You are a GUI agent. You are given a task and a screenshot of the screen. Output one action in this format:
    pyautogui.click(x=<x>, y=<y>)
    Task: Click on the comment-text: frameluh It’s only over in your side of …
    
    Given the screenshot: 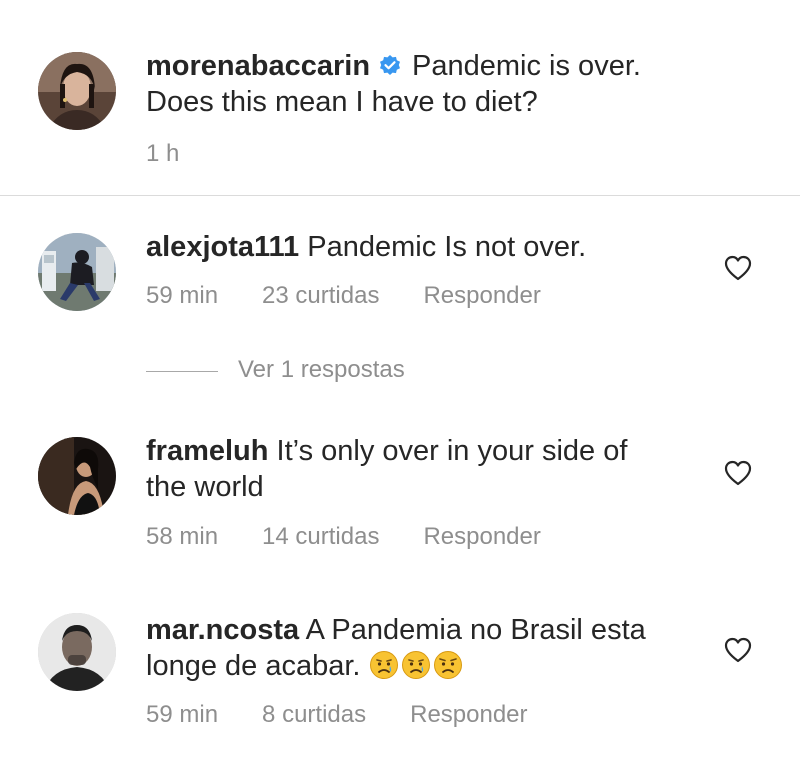 What is the action you would take?
    pyautogui.click(x=386, y=469)
    